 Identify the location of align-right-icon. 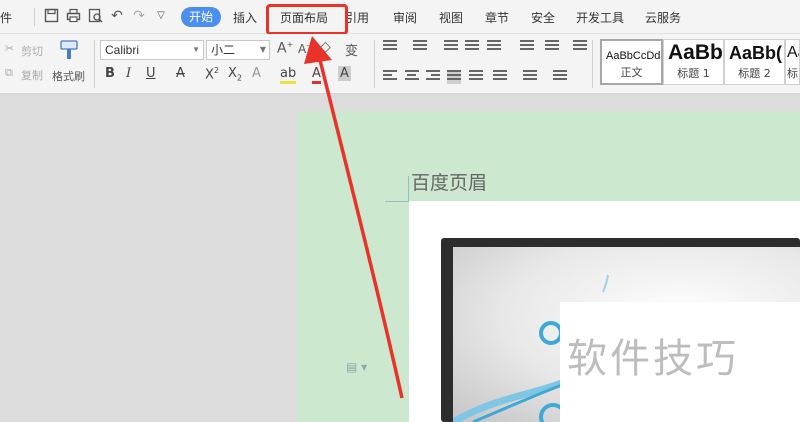
(433, 77).